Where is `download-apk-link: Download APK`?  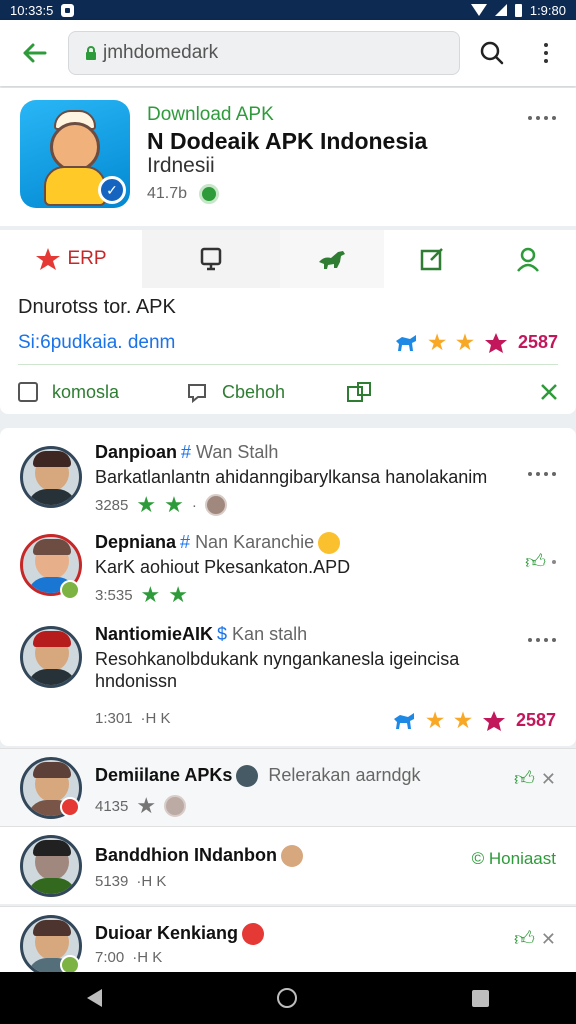
download-apk-link: Download APK is located at coordinates (210, 115).